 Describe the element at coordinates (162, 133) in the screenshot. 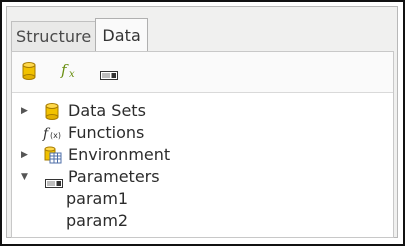

I see `tree-item-functions: f (x) Functions` at that location.